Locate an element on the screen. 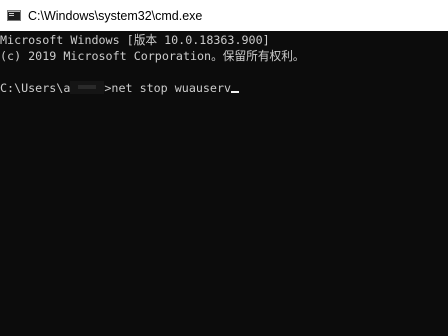 This screenshot has height=336, width=448. typed-command: net stop wuauserv is located at coordinates (171, 88).